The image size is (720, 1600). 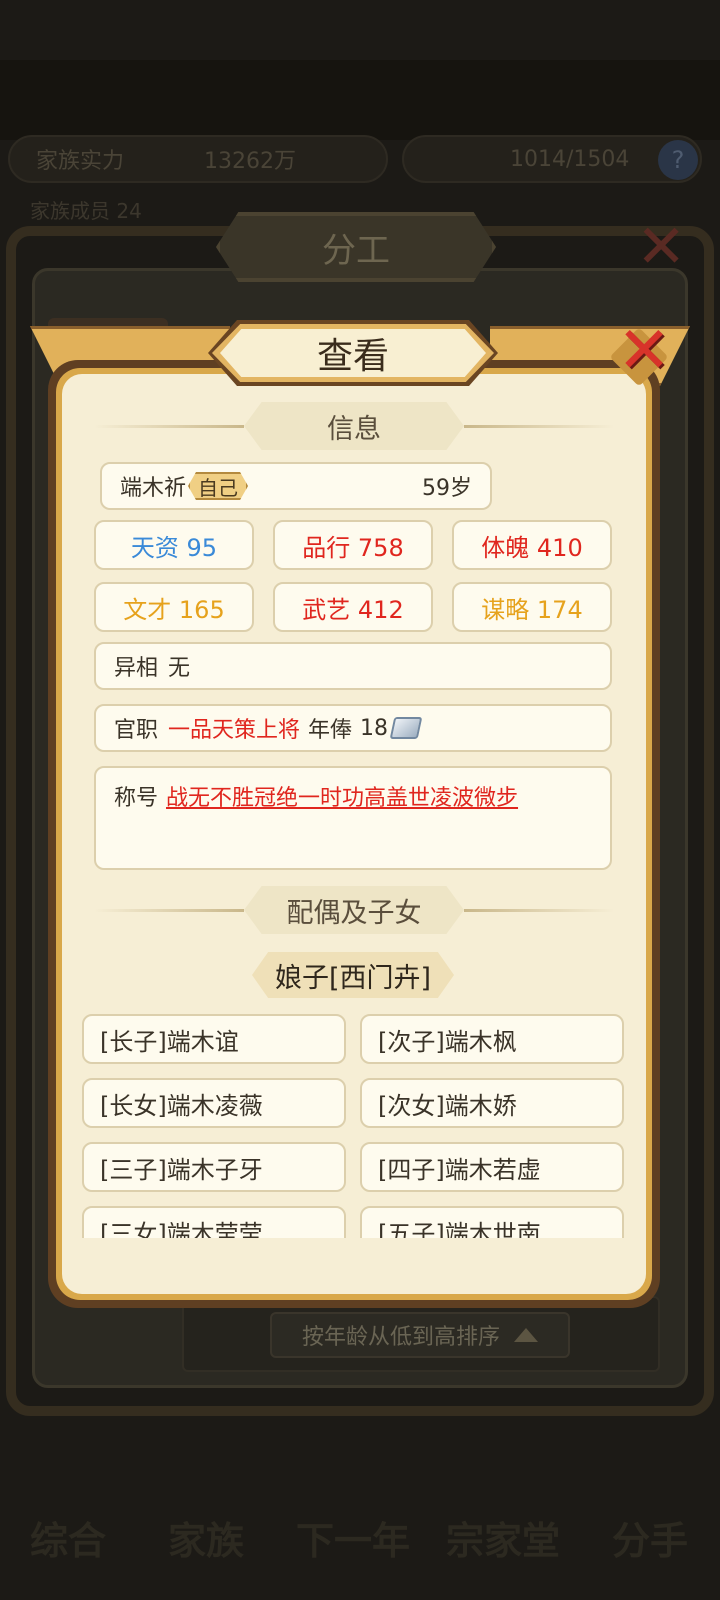 I want to click on office-value: 一品天策上将, so click(x=234, y=730).